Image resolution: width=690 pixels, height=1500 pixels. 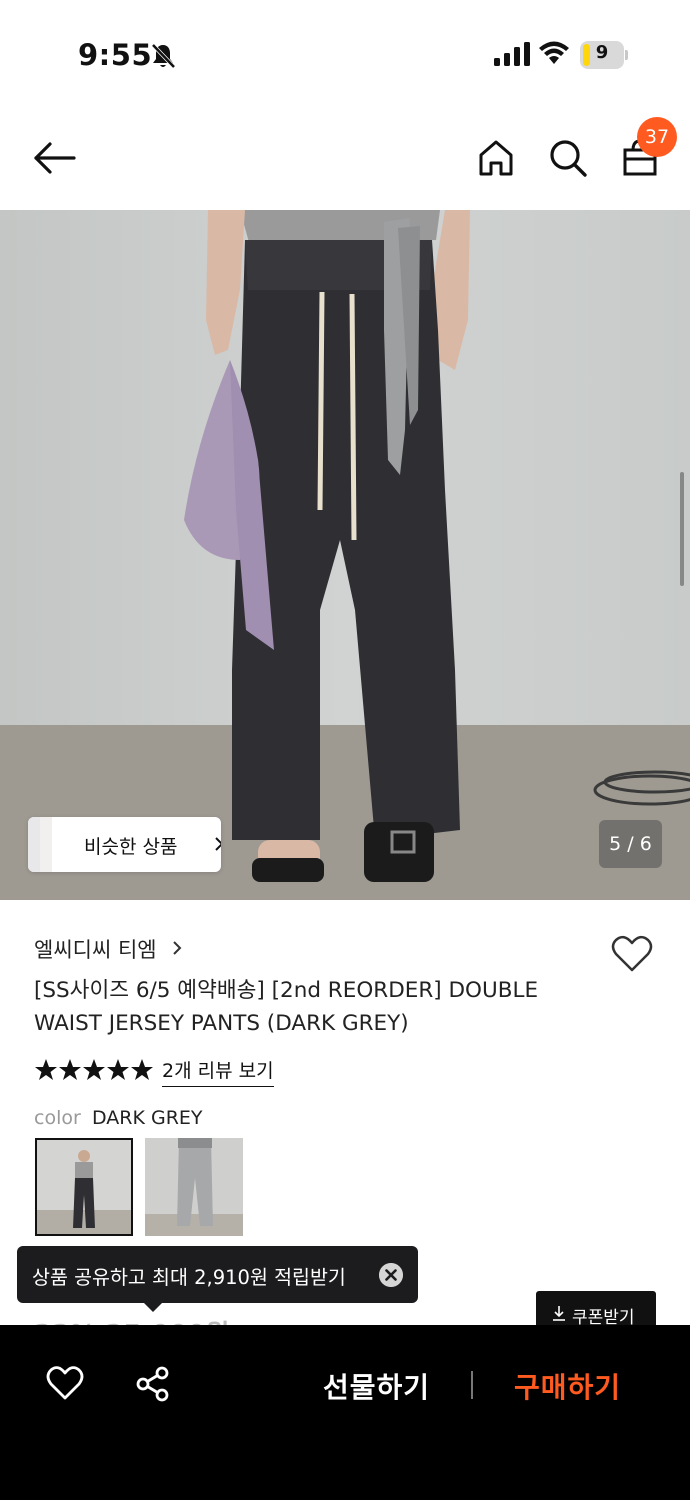 I want to click on back-arrow-icon, so click(x=55, y=158).